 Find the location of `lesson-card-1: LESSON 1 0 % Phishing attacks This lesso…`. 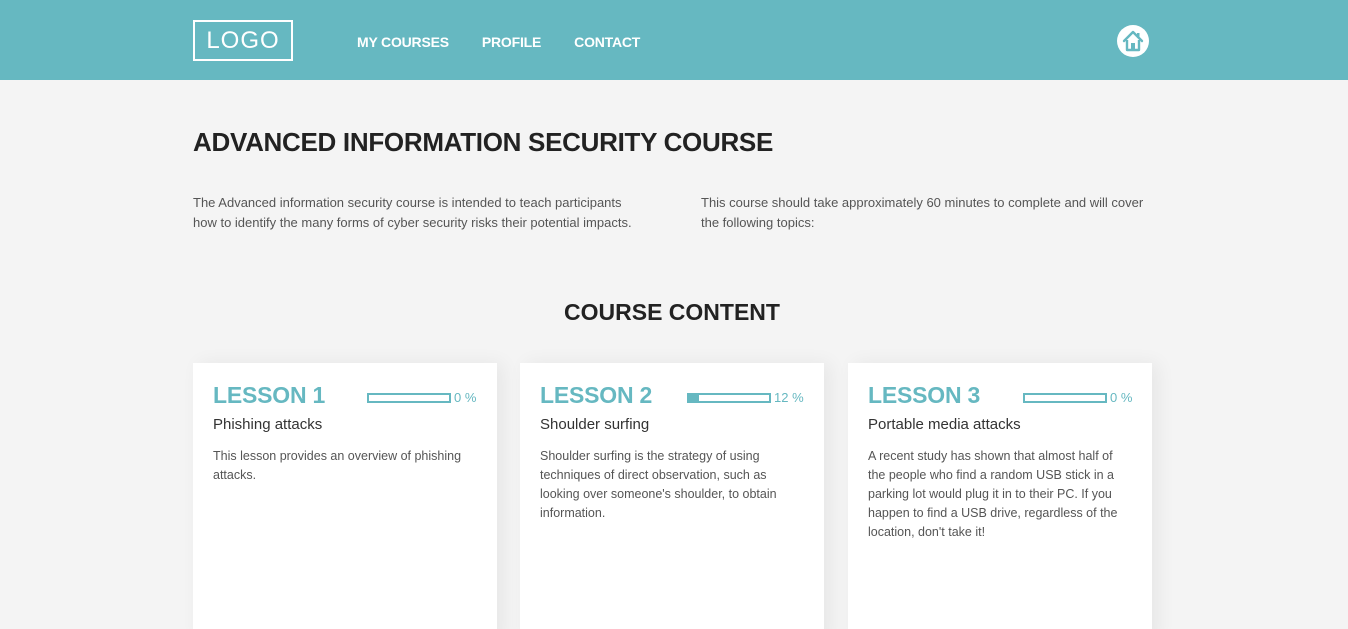

lesson-card-1: LESSON 1 0 % Phishing attacks This lesso… is located at coordinates (345, 496).